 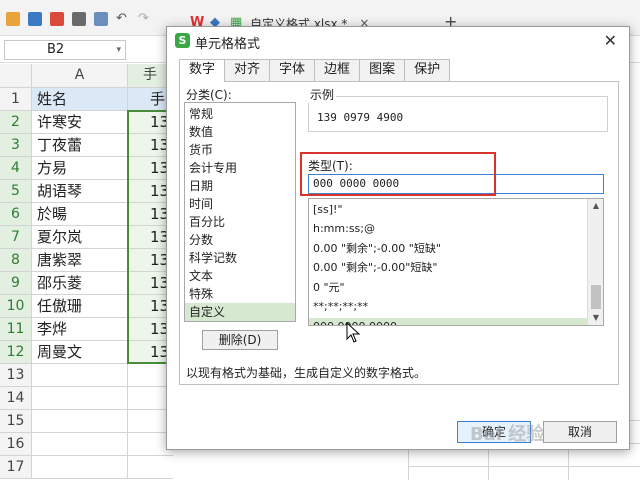 I want to click on row-header: 6, so click(x=16, y=214).